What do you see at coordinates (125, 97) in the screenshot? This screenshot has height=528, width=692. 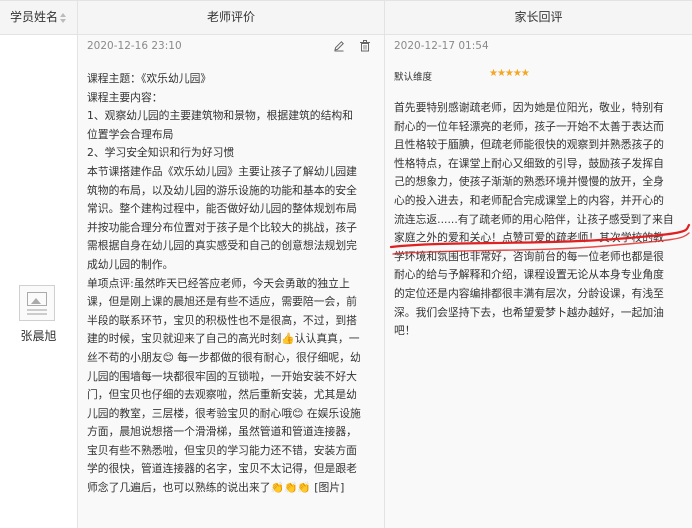 I see `review-line: 课程主要内容：` at bounding box center [125, 97].